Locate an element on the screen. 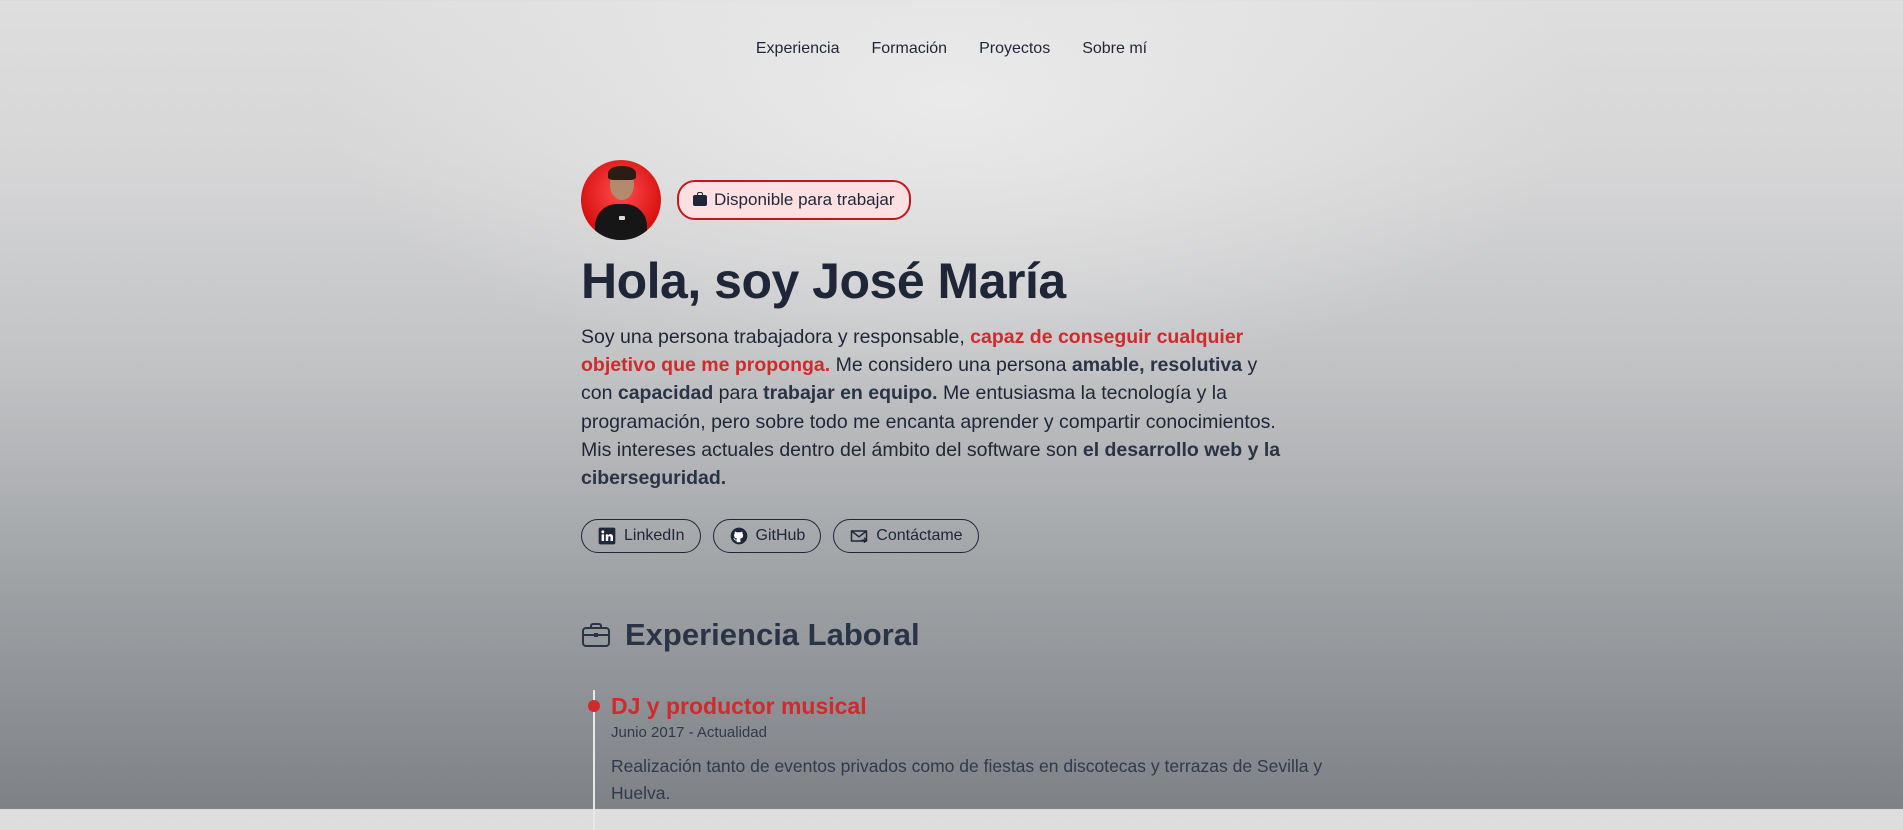 The image size is (1903, 830). intro-bold-3: trabajar en equipo. is located at coordinates (850, 393).